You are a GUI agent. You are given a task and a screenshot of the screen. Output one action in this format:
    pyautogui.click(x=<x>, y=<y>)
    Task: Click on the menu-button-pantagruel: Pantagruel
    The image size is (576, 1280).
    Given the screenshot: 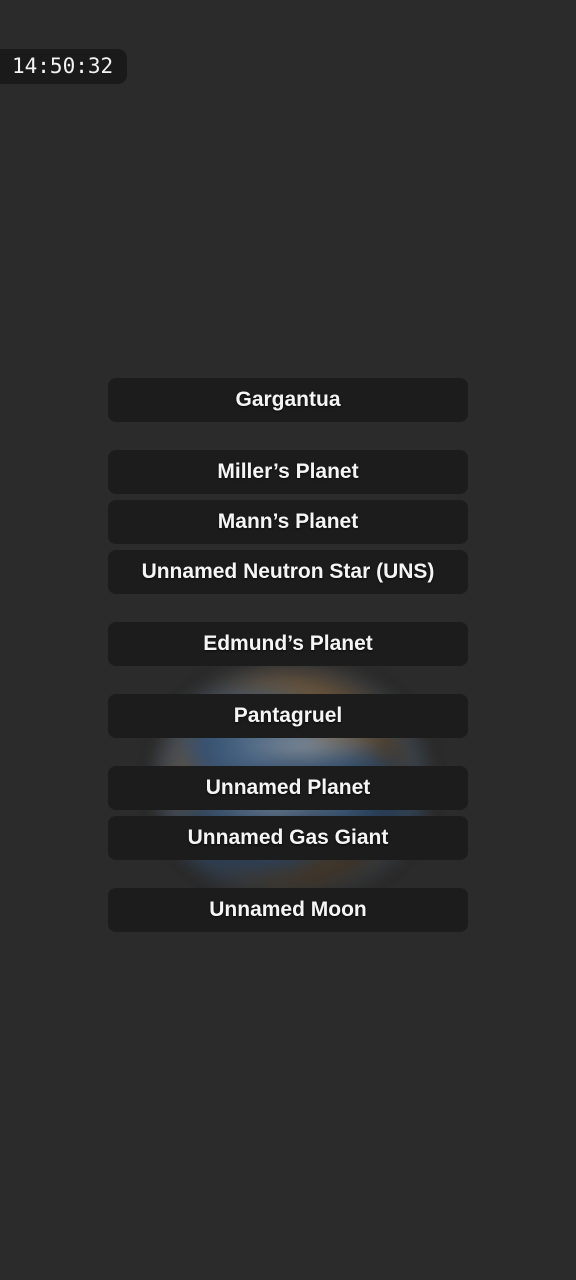 What is the action you would take?
    pyautogui.click(x=288, y=716)
    